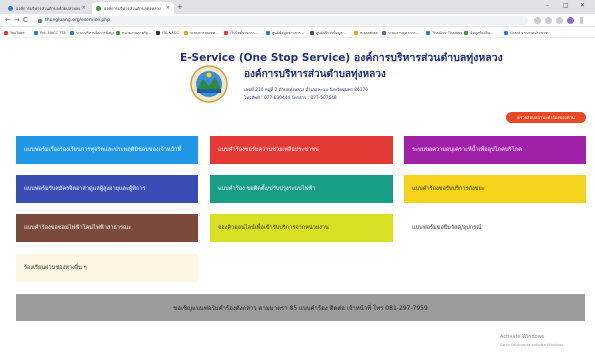  I want to click on bookmark-star-icon, so click(537, 20).